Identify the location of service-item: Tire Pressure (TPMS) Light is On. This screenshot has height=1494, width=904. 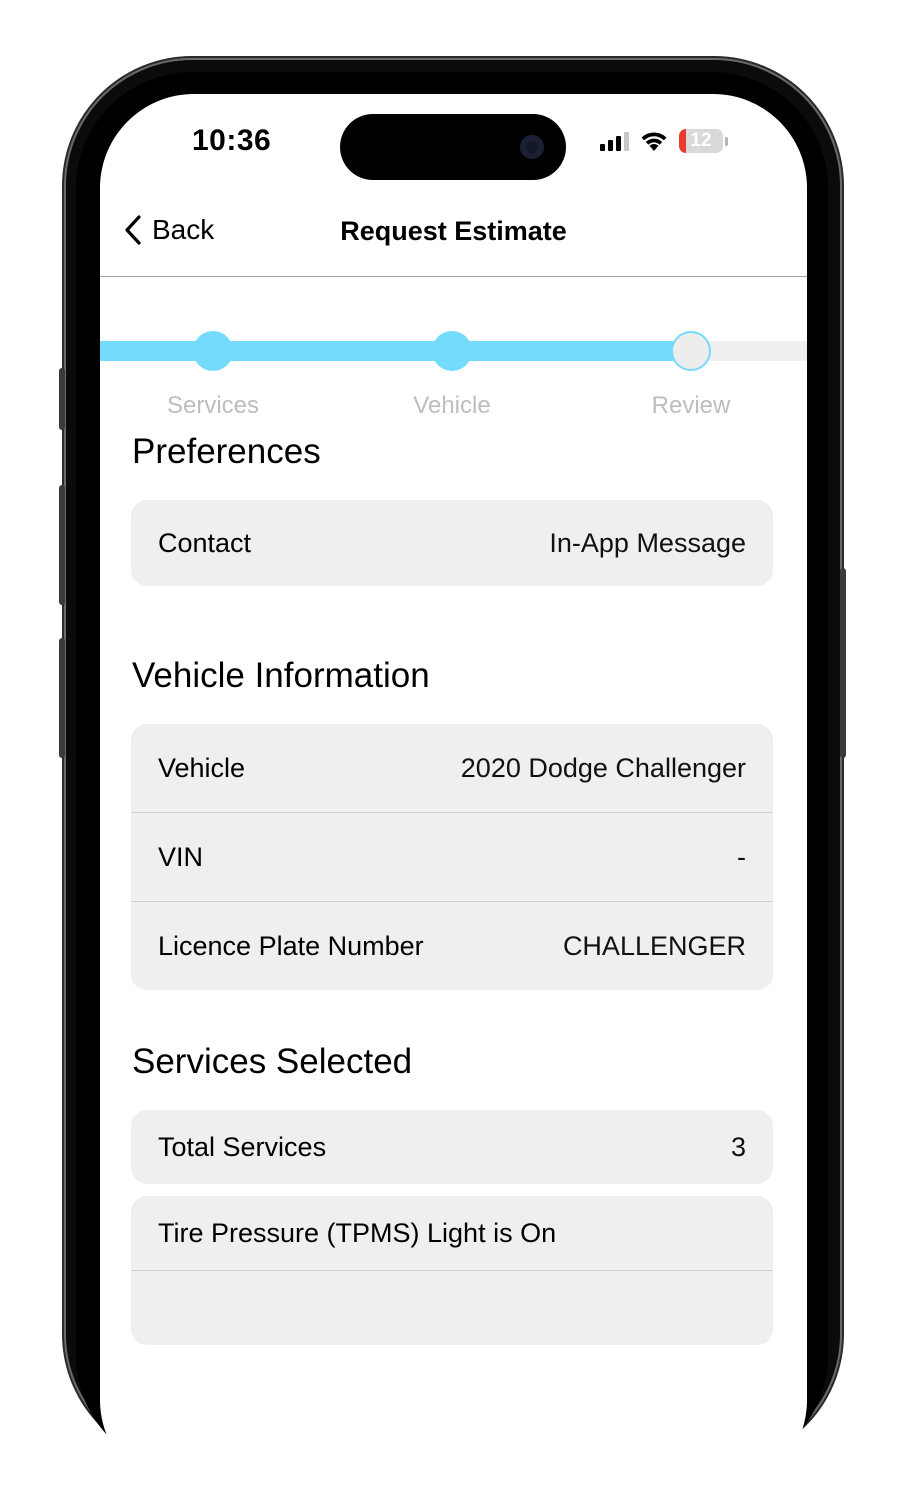
(452, 1233).